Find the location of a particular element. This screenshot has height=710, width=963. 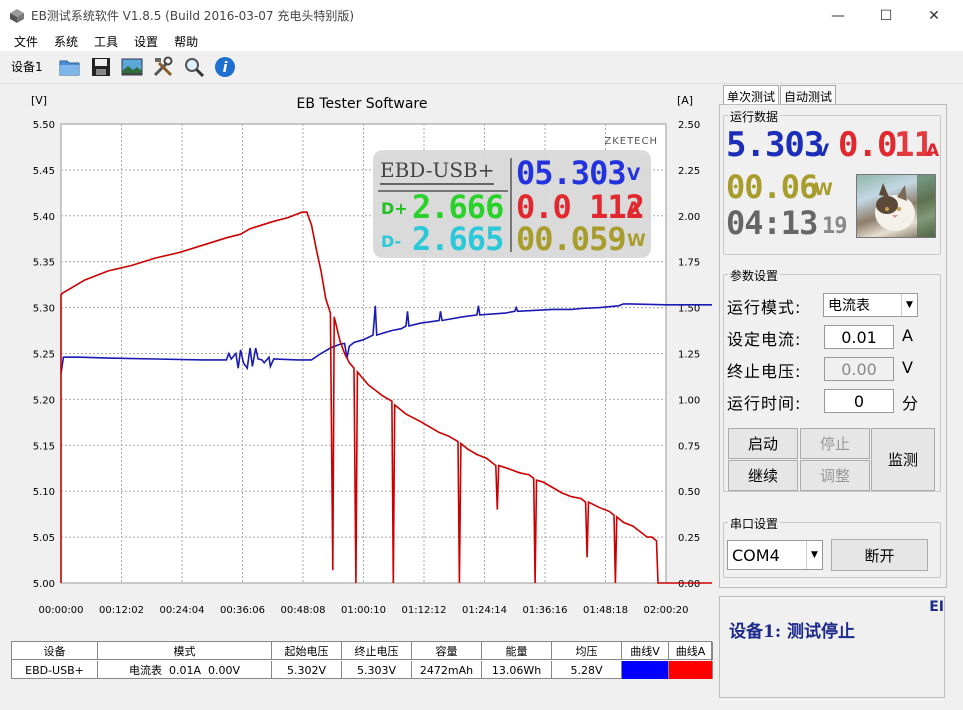

params-title: 参数设置 is located at coordinates (754, 275).